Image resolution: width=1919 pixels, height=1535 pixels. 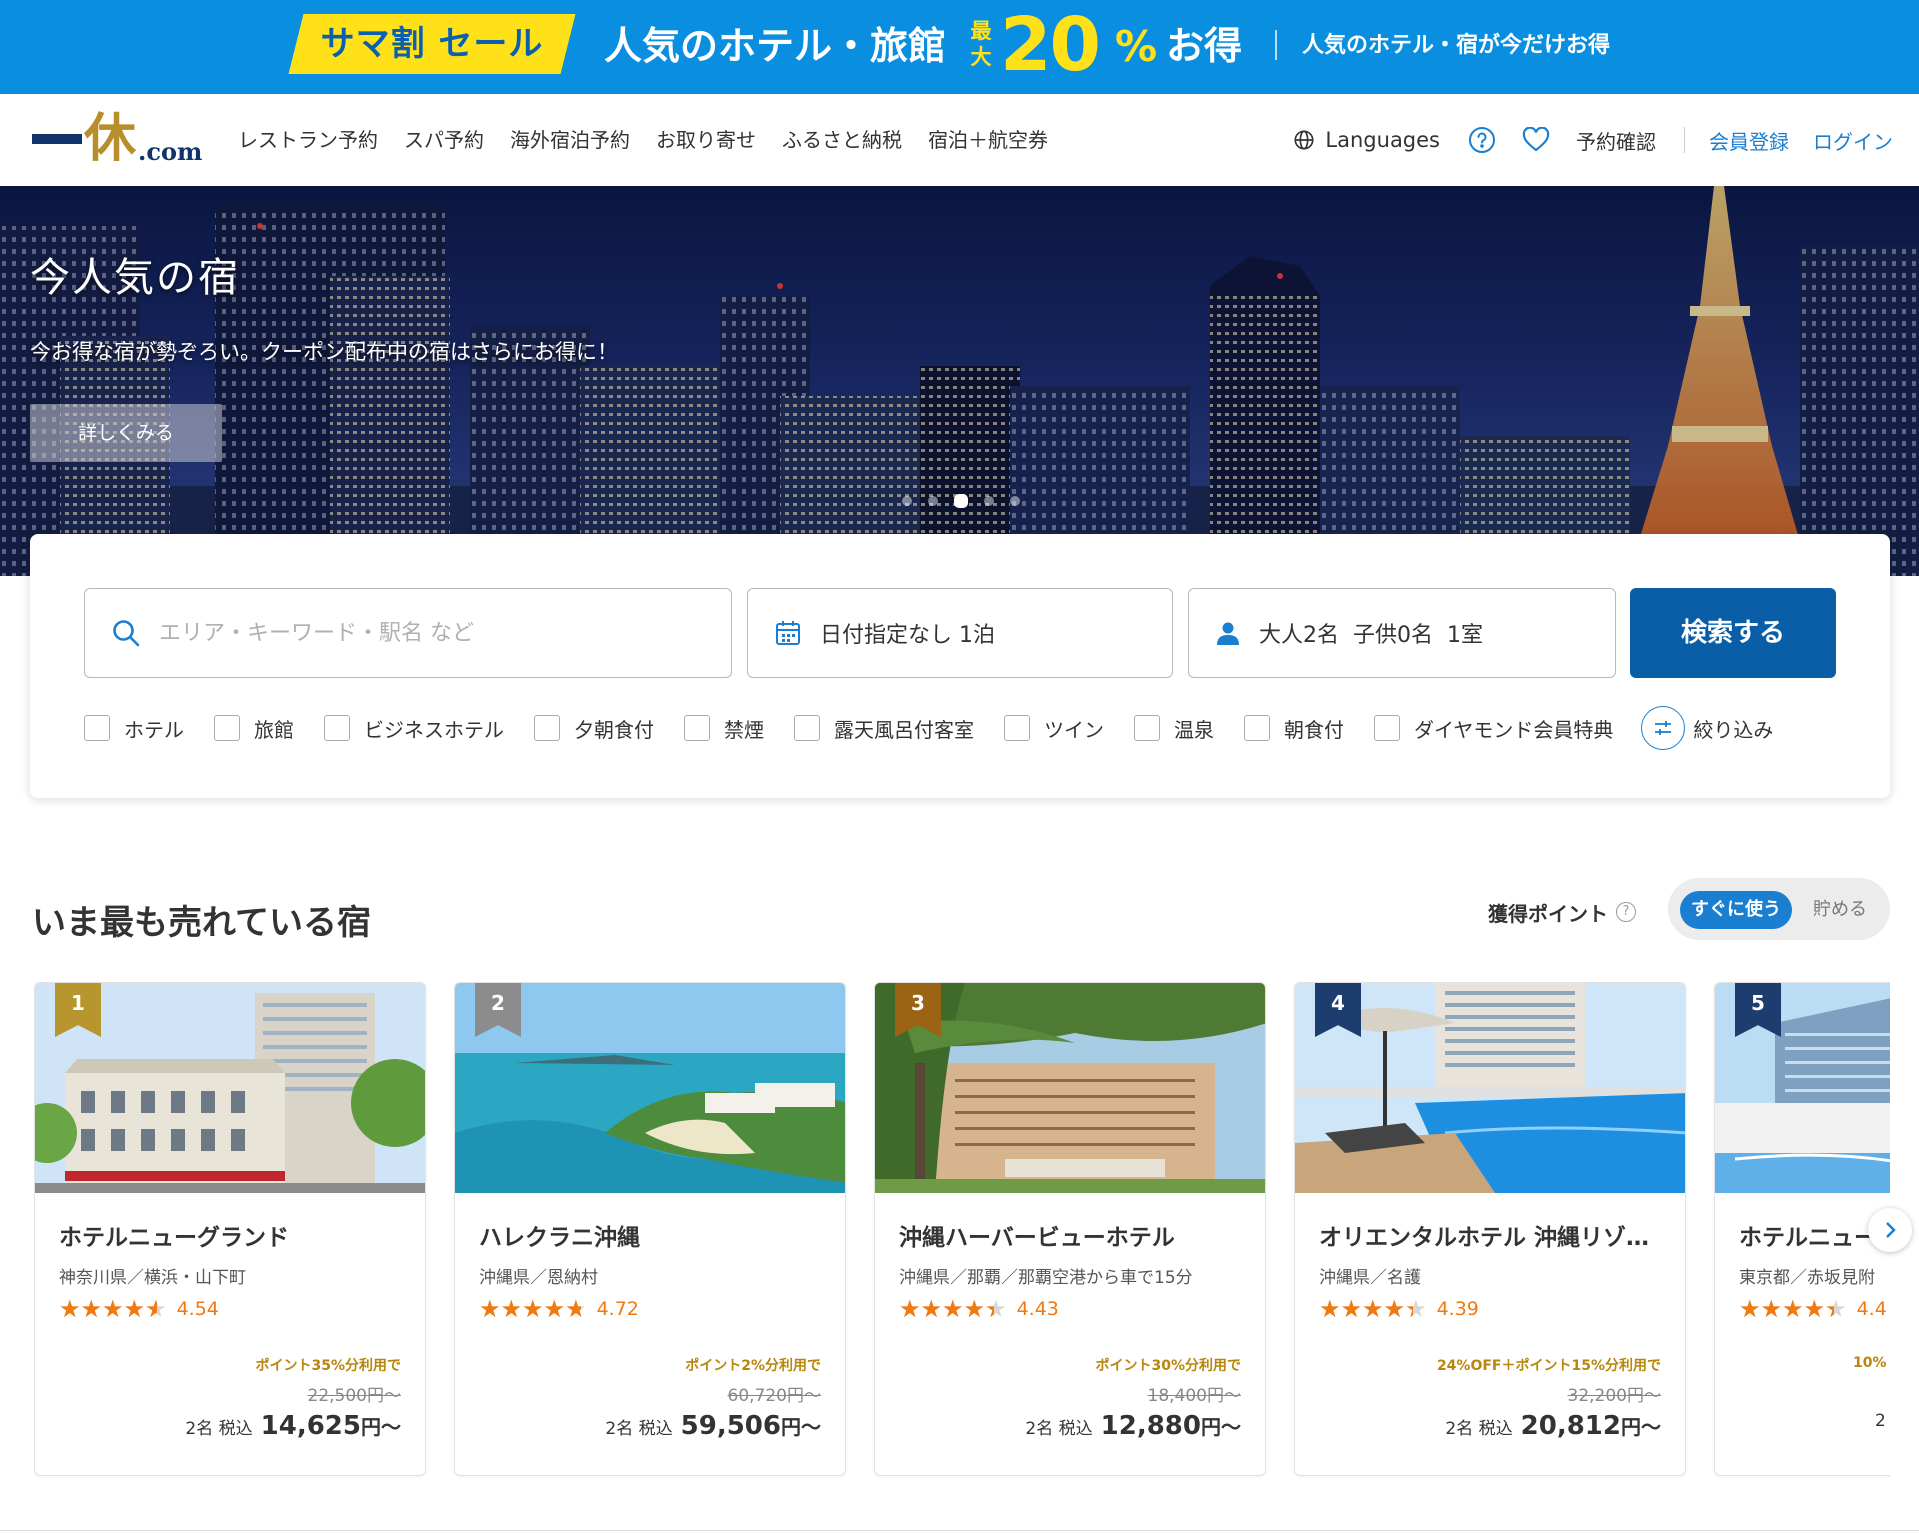 I want to click on reservation-check-link: 予約確認, so click(x=1616, y=140).